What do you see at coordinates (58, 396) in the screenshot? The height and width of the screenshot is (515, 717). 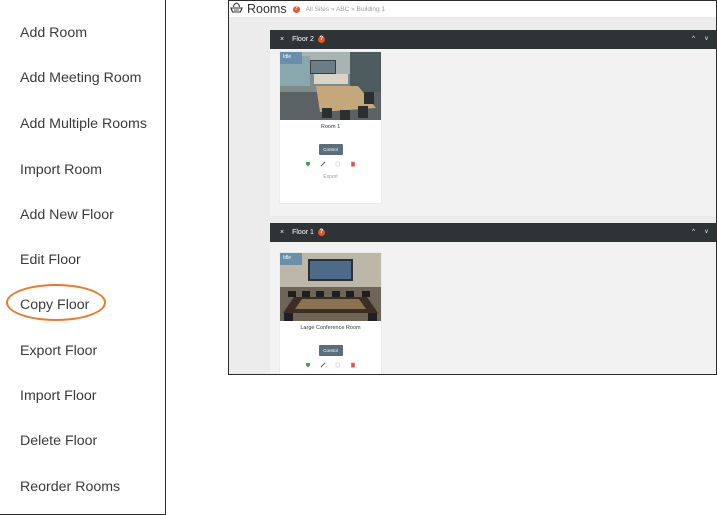 I see `menu-item-import-floor: Import Floor` at bounding box center [58, 396].